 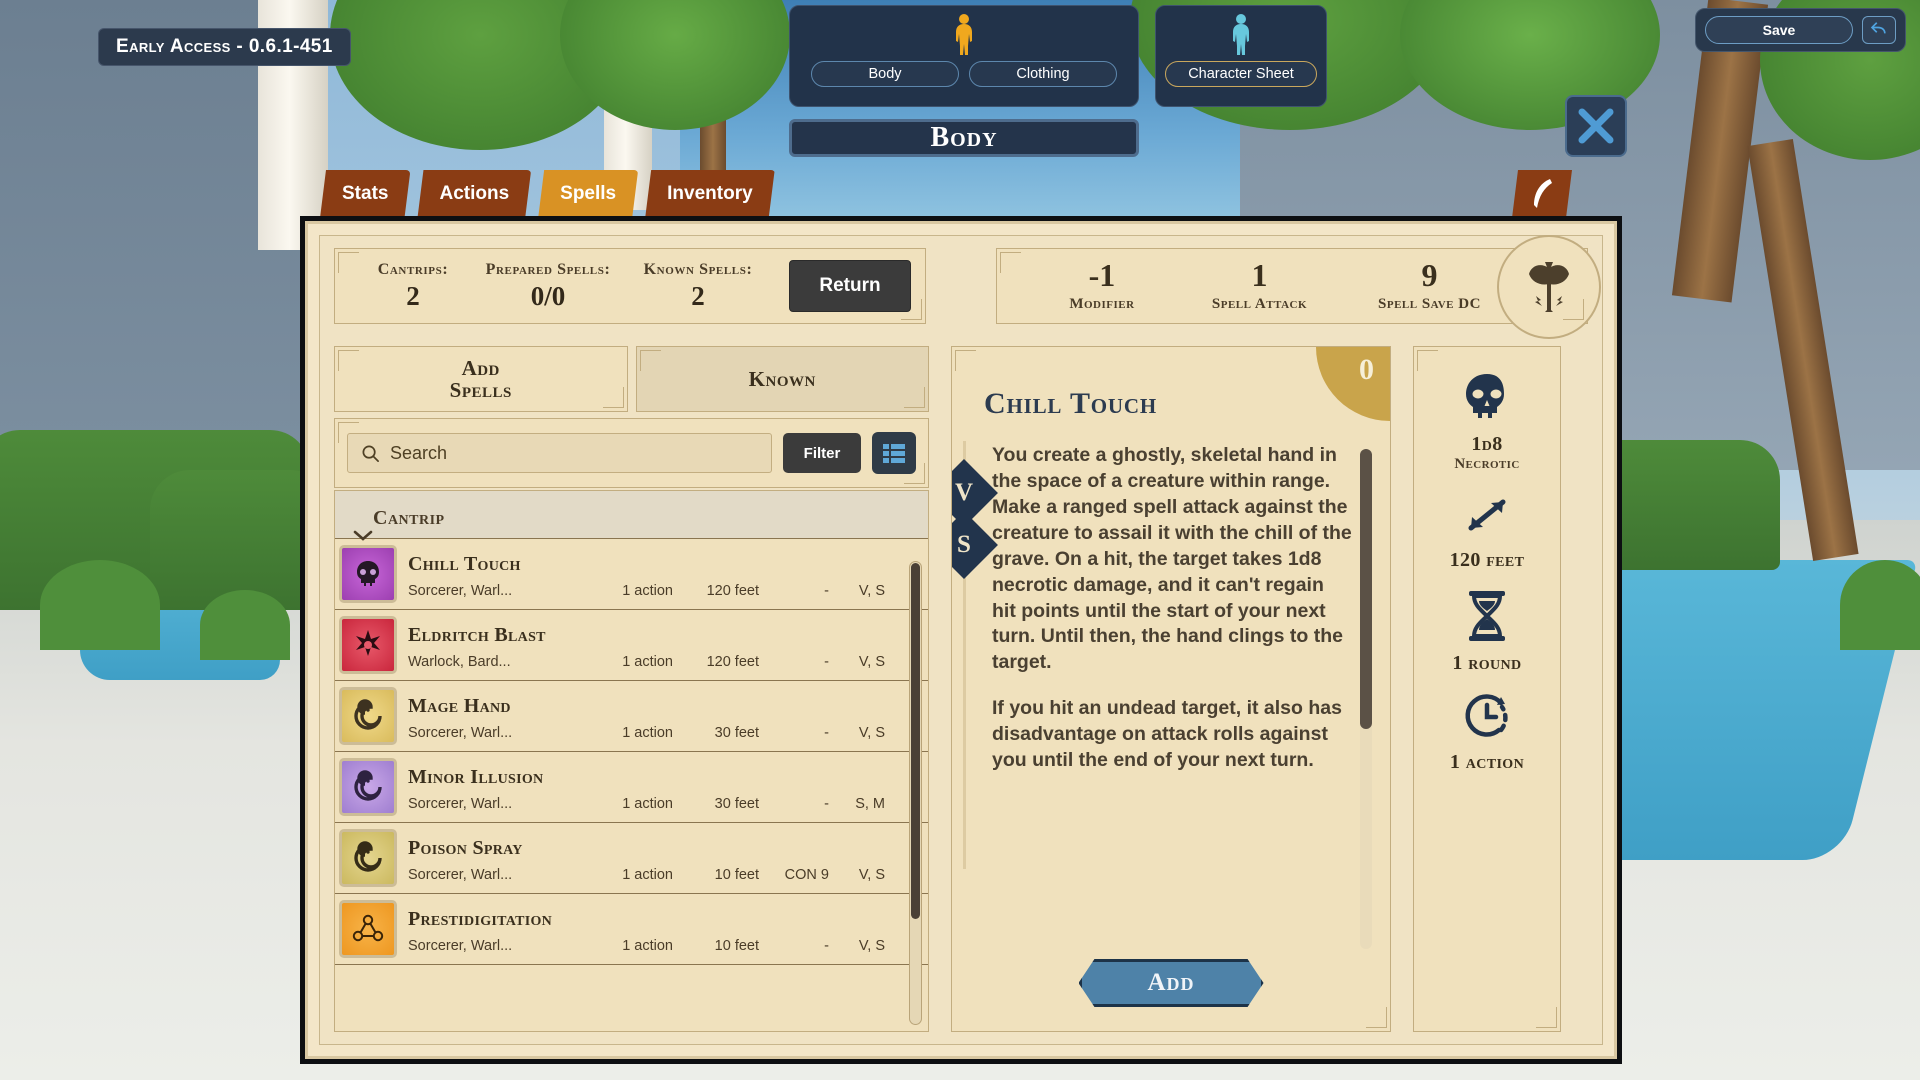 What do you see at coordinates (1487, 762) in the screenshot?
I see `prop-cast-time-value: 1 action` at bounding box center [1487, 762].